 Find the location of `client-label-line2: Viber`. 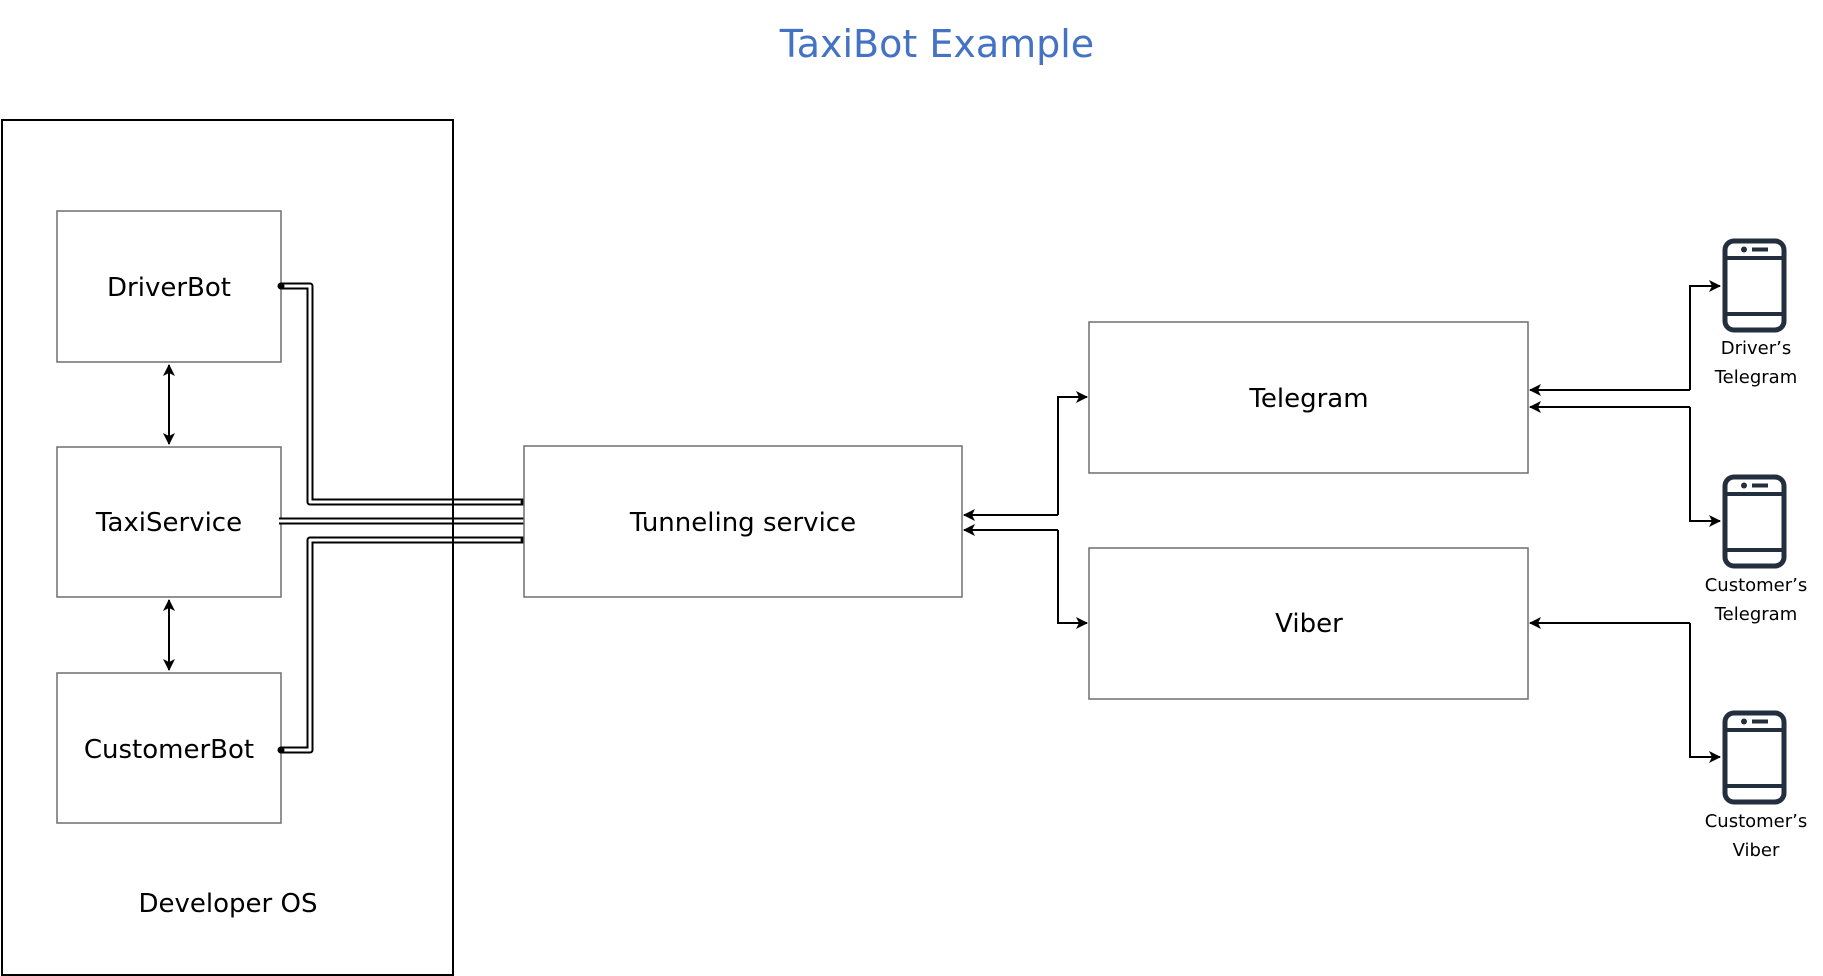

client-label-line2: Viber is located at coordinates (1756, 850).